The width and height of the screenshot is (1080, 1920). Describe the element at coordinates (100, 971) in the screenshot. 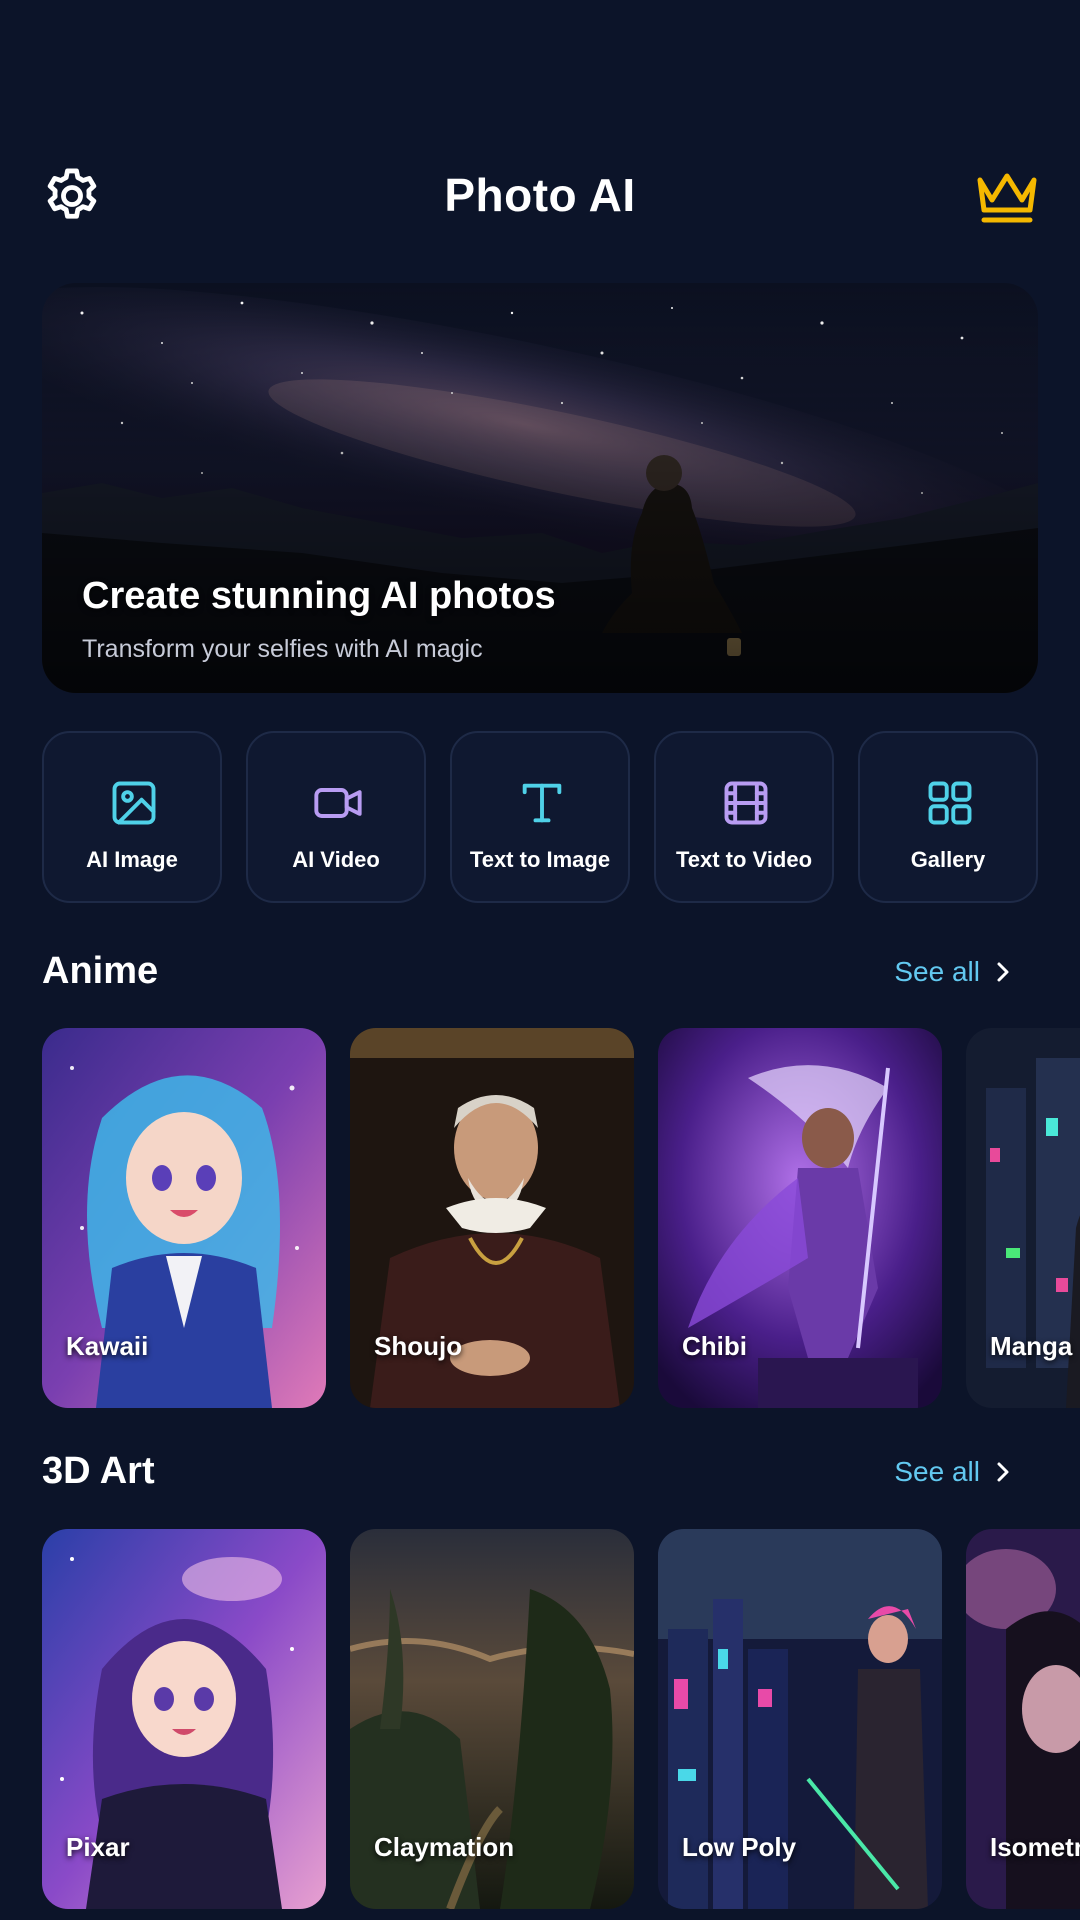

I see `section-title-anime: Anime` at that location.